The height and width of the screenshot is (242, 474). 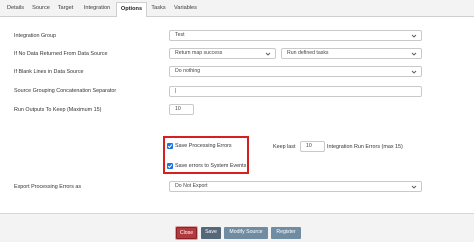 I want to click on no-data-task-value: Run defined tasks, so click(x=308, y=53).